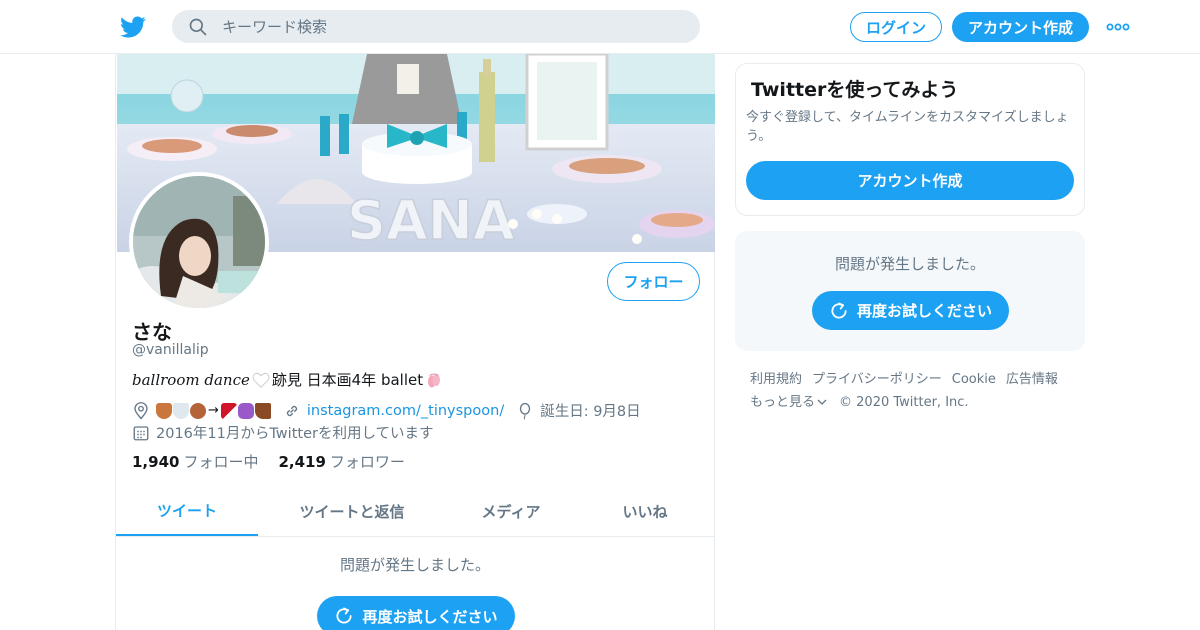 Image resolution: width=1200 pixels, height=630 pixels. I want to click on footer-link-privacy: プライバシーポリシー, so click(877, 379).